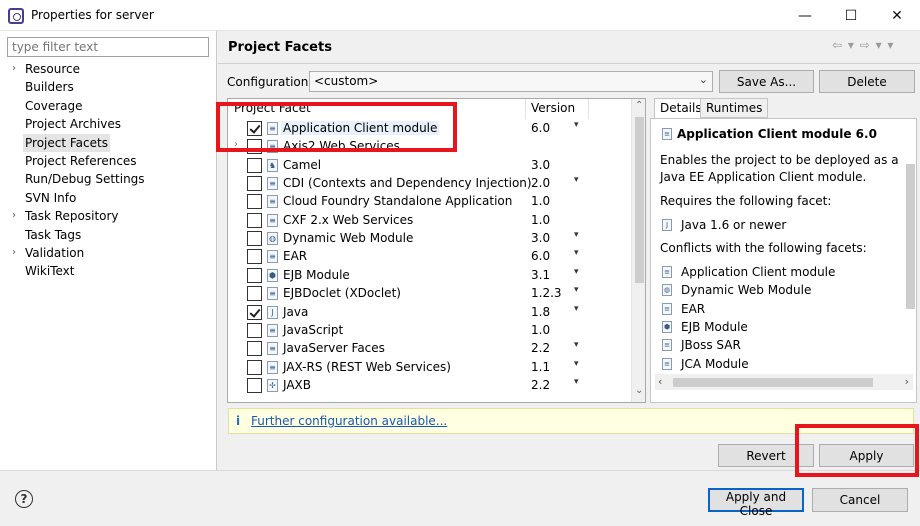 This screenshot has height=526, width=920. I want to click on configuration-value: <custom>, so click(346, 81).